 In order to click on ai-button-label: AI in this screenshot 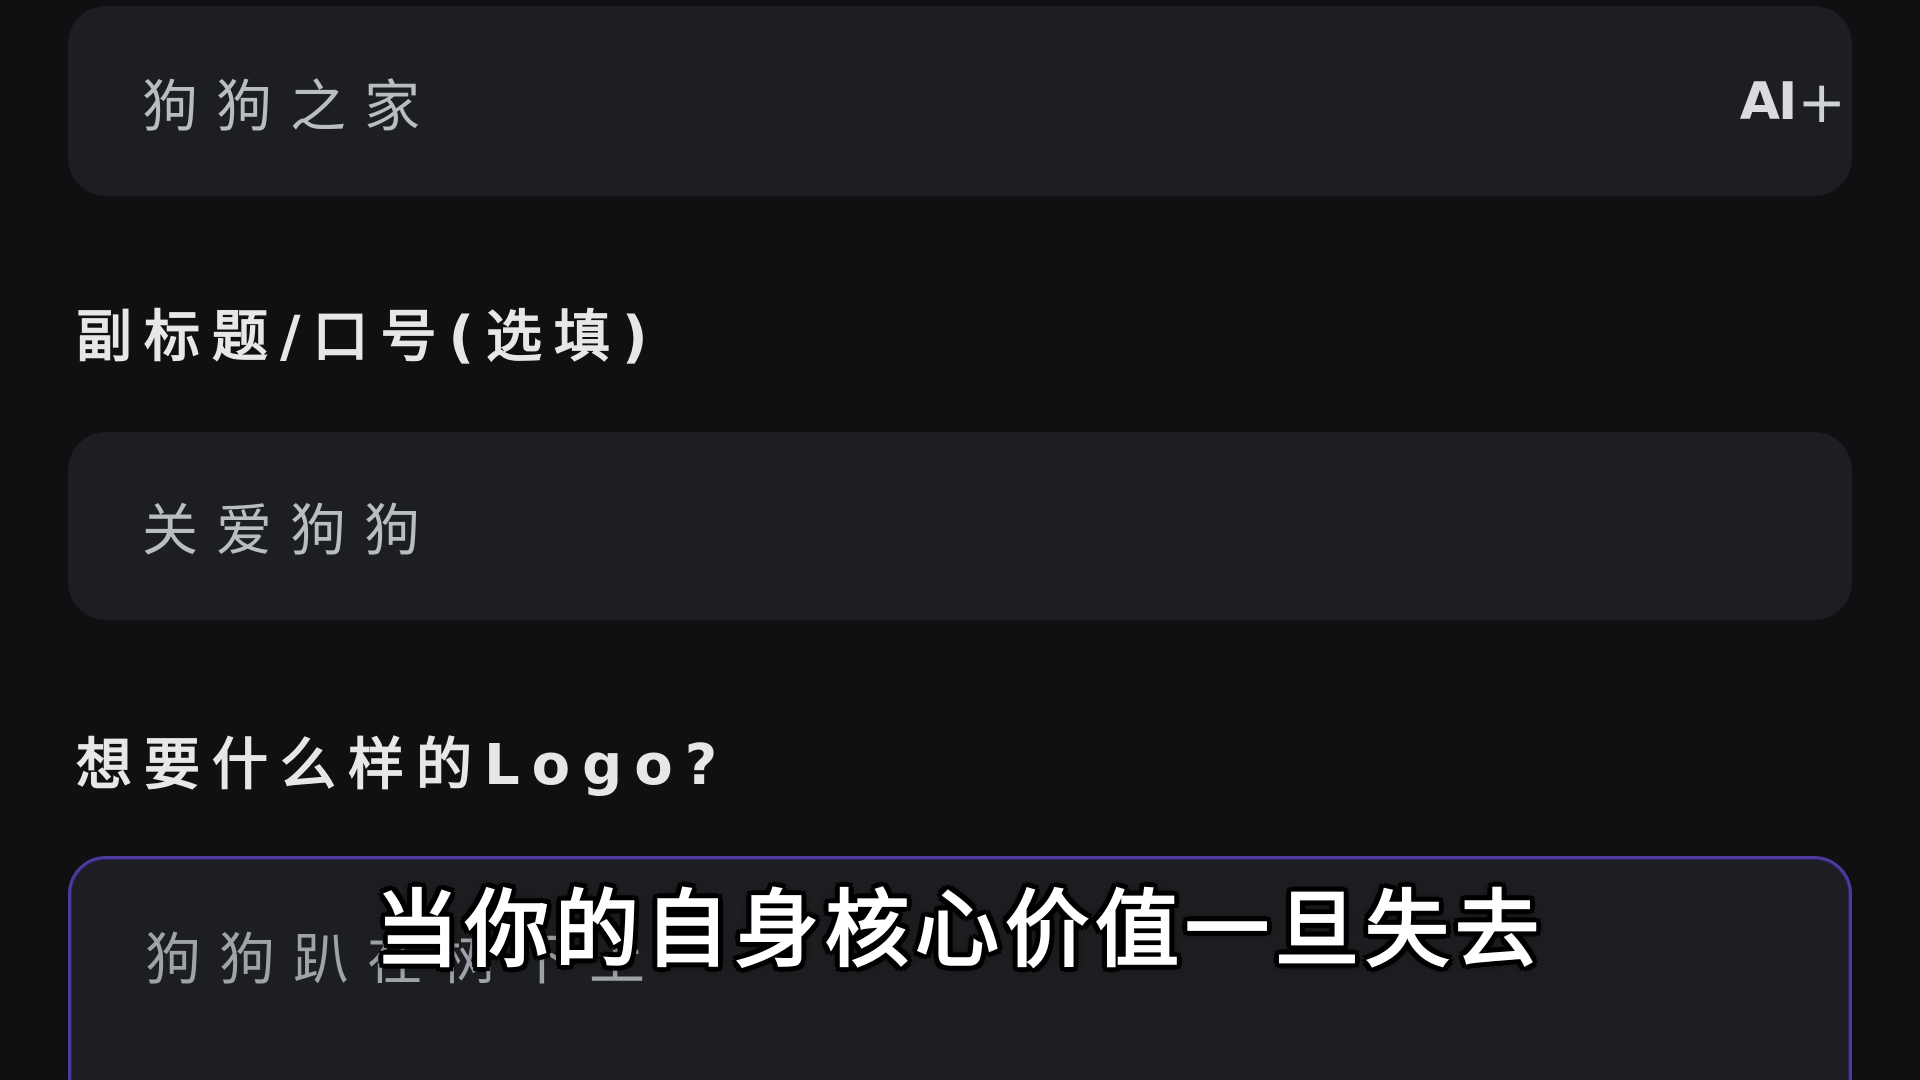, I will do `click(1768, 102)`.